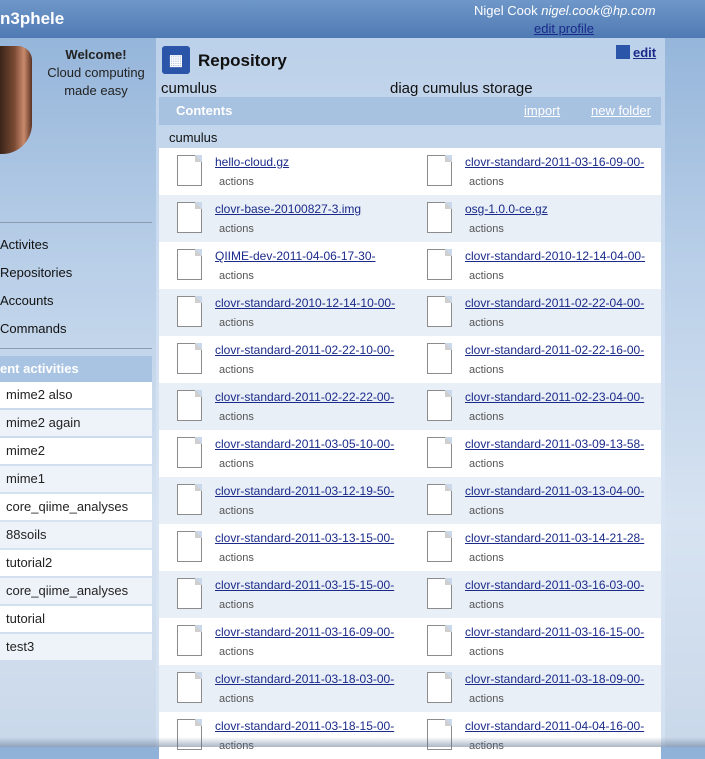 The image size is (705, 759). I want to click on welcome-title: Welcome!, so click(96, 54).